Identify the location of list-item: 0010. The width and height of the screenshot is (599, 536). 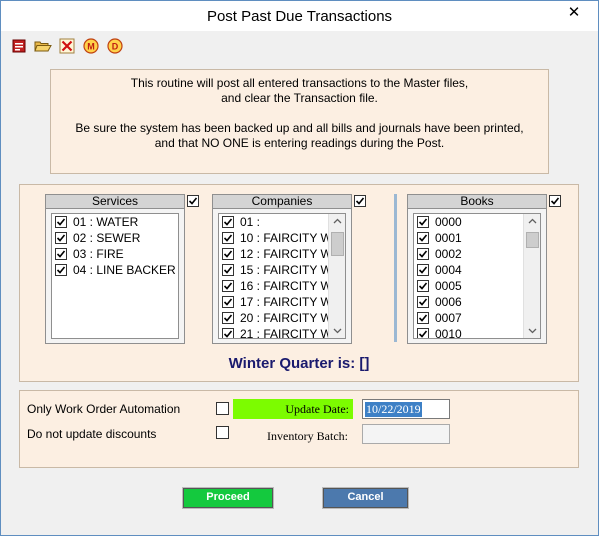
(477, 332).